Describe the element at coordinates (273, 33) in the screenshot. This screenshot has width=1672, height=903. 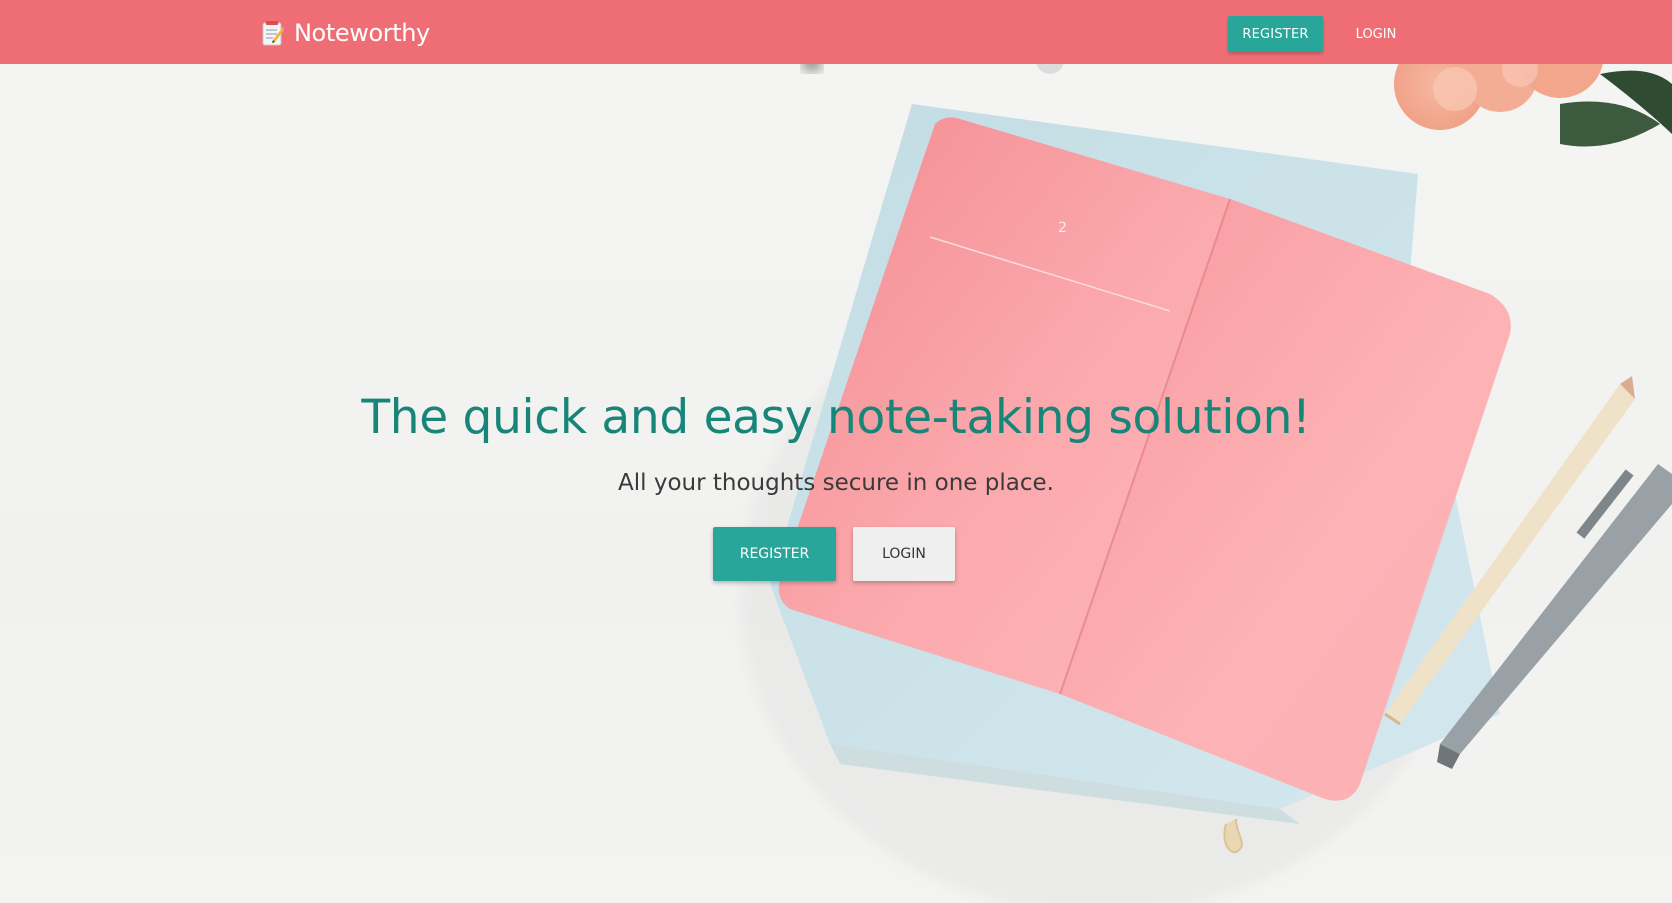
I see `memo-icon` at that location.